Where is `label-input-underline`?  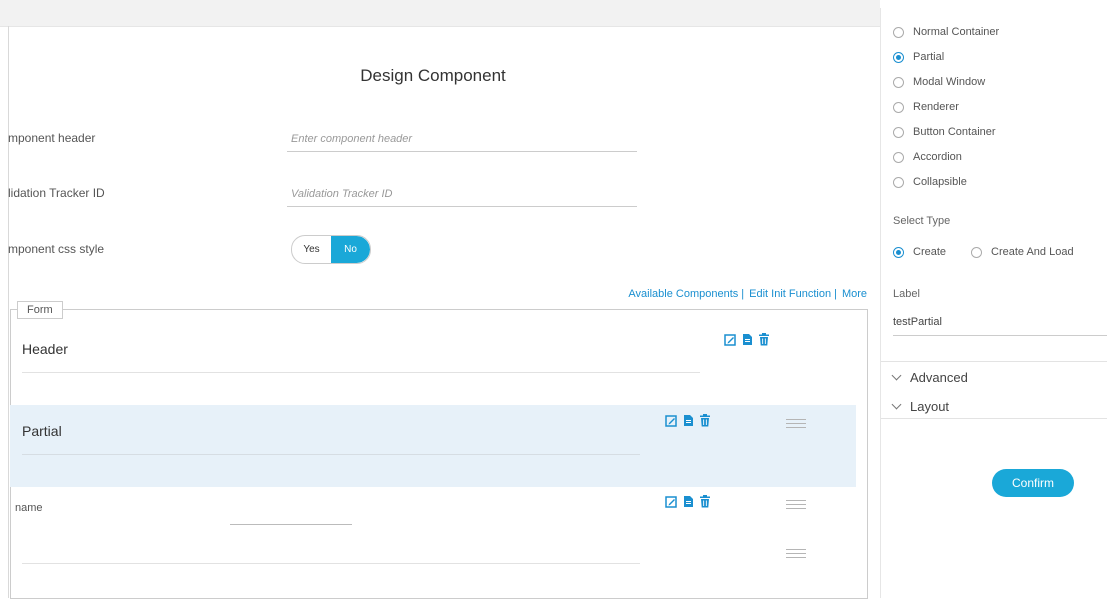 label-input-underline is located at coordinates (1000, 335).